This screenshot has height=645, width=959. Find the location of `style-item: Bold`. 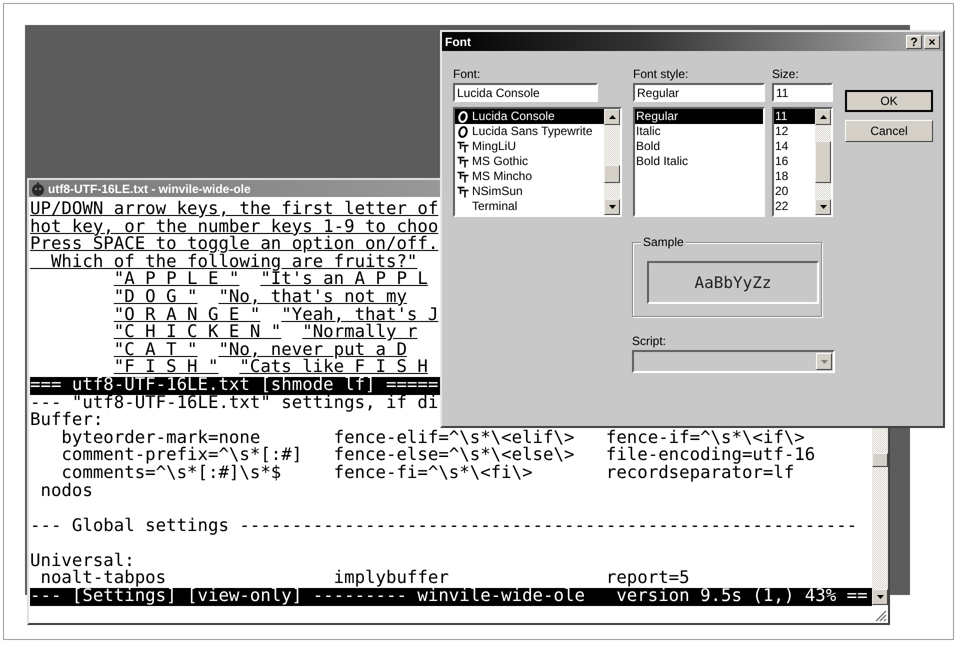

style-item: Bold is located at coordinates (699, 146).